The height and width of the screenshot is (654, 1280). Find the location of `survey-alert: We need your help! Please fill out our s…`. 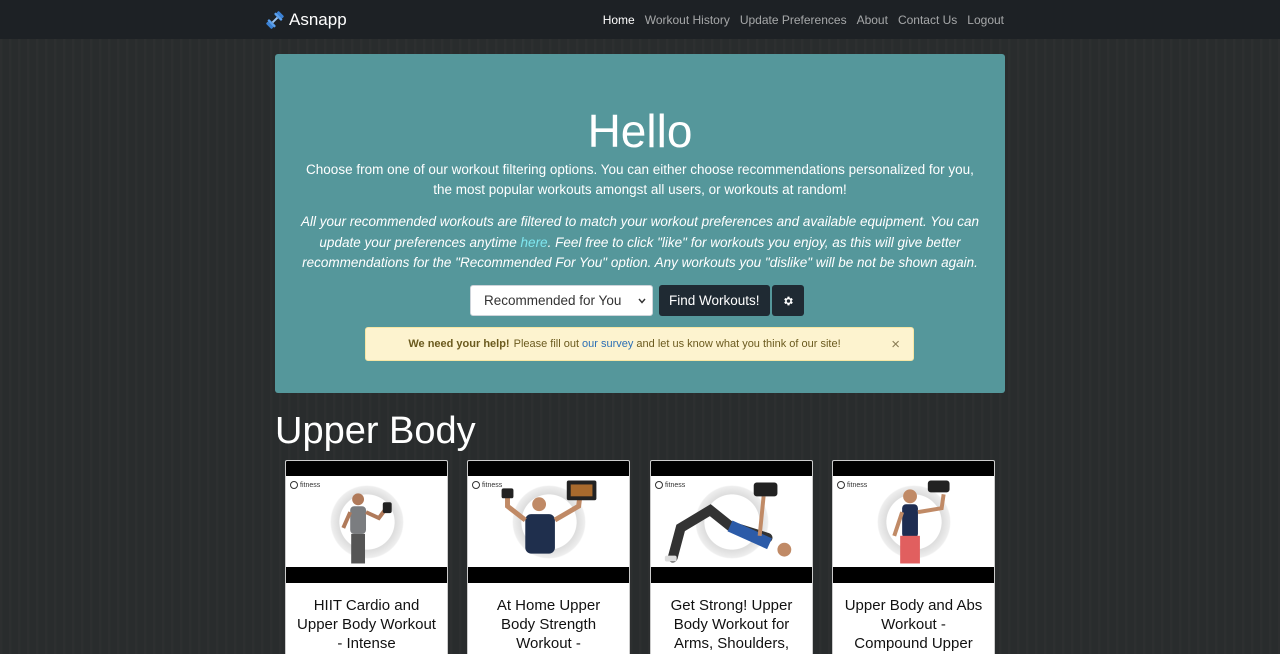

survey-alert: We need your help! Please fill out our s… is located at coordinates (639, 344).